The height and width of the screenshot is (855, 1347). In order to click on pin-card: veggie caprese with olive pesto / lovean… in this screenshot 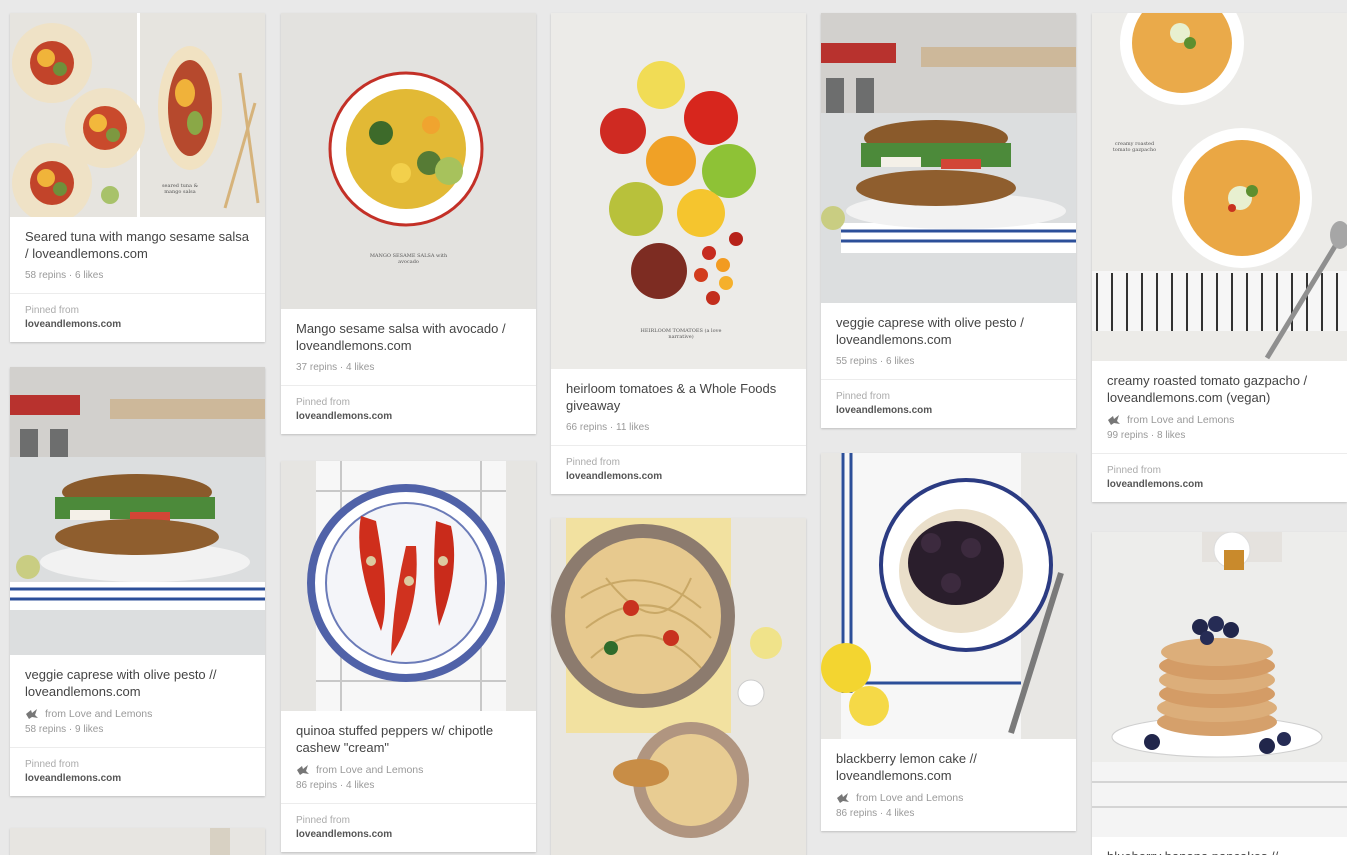, I will do `click(948, 220)`.